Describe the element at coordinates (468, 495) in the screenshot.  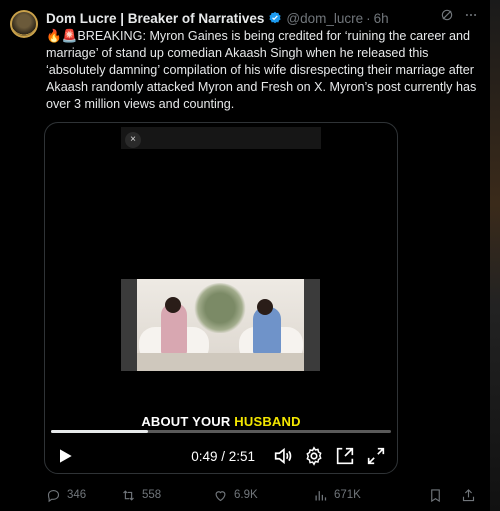
I see `share-icon` at that location.